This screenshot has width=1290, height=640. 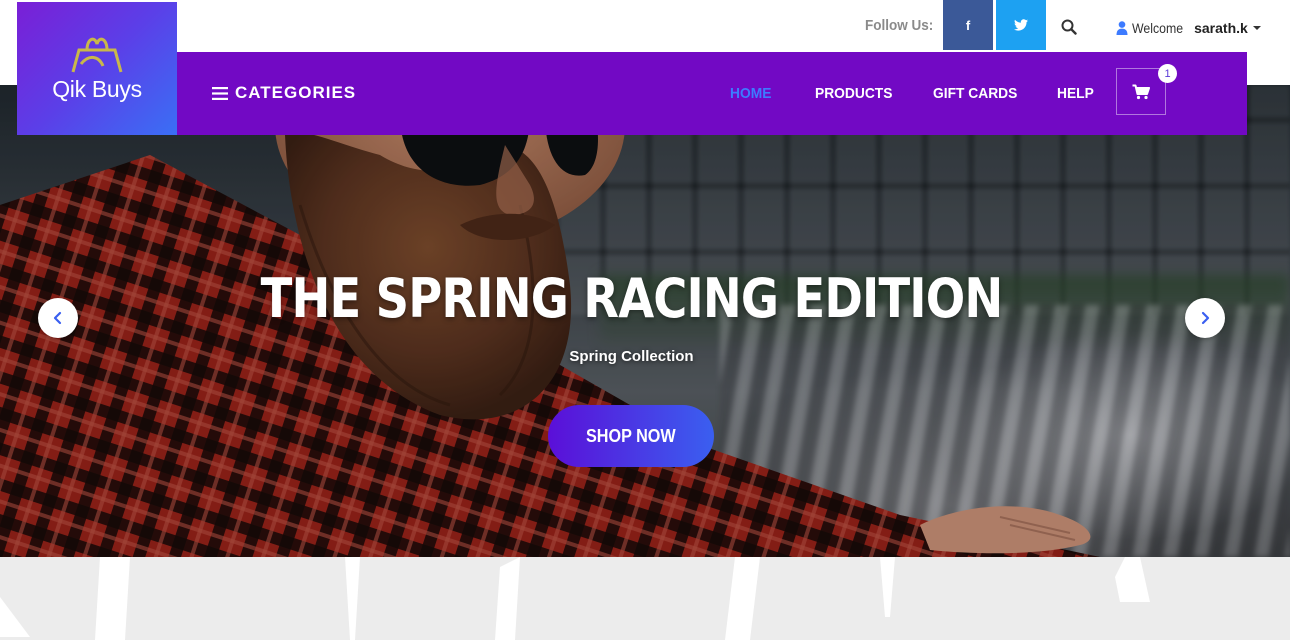 I want to click on chevron-left-icon, so click(x=57, y=318).